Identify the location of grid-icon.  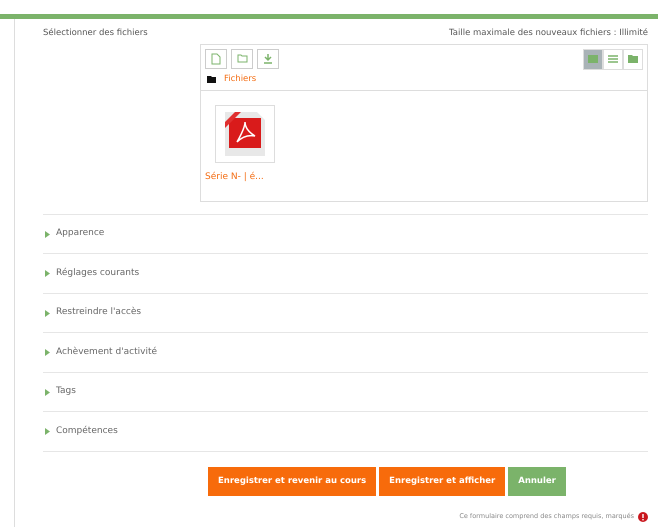
(593, 59).